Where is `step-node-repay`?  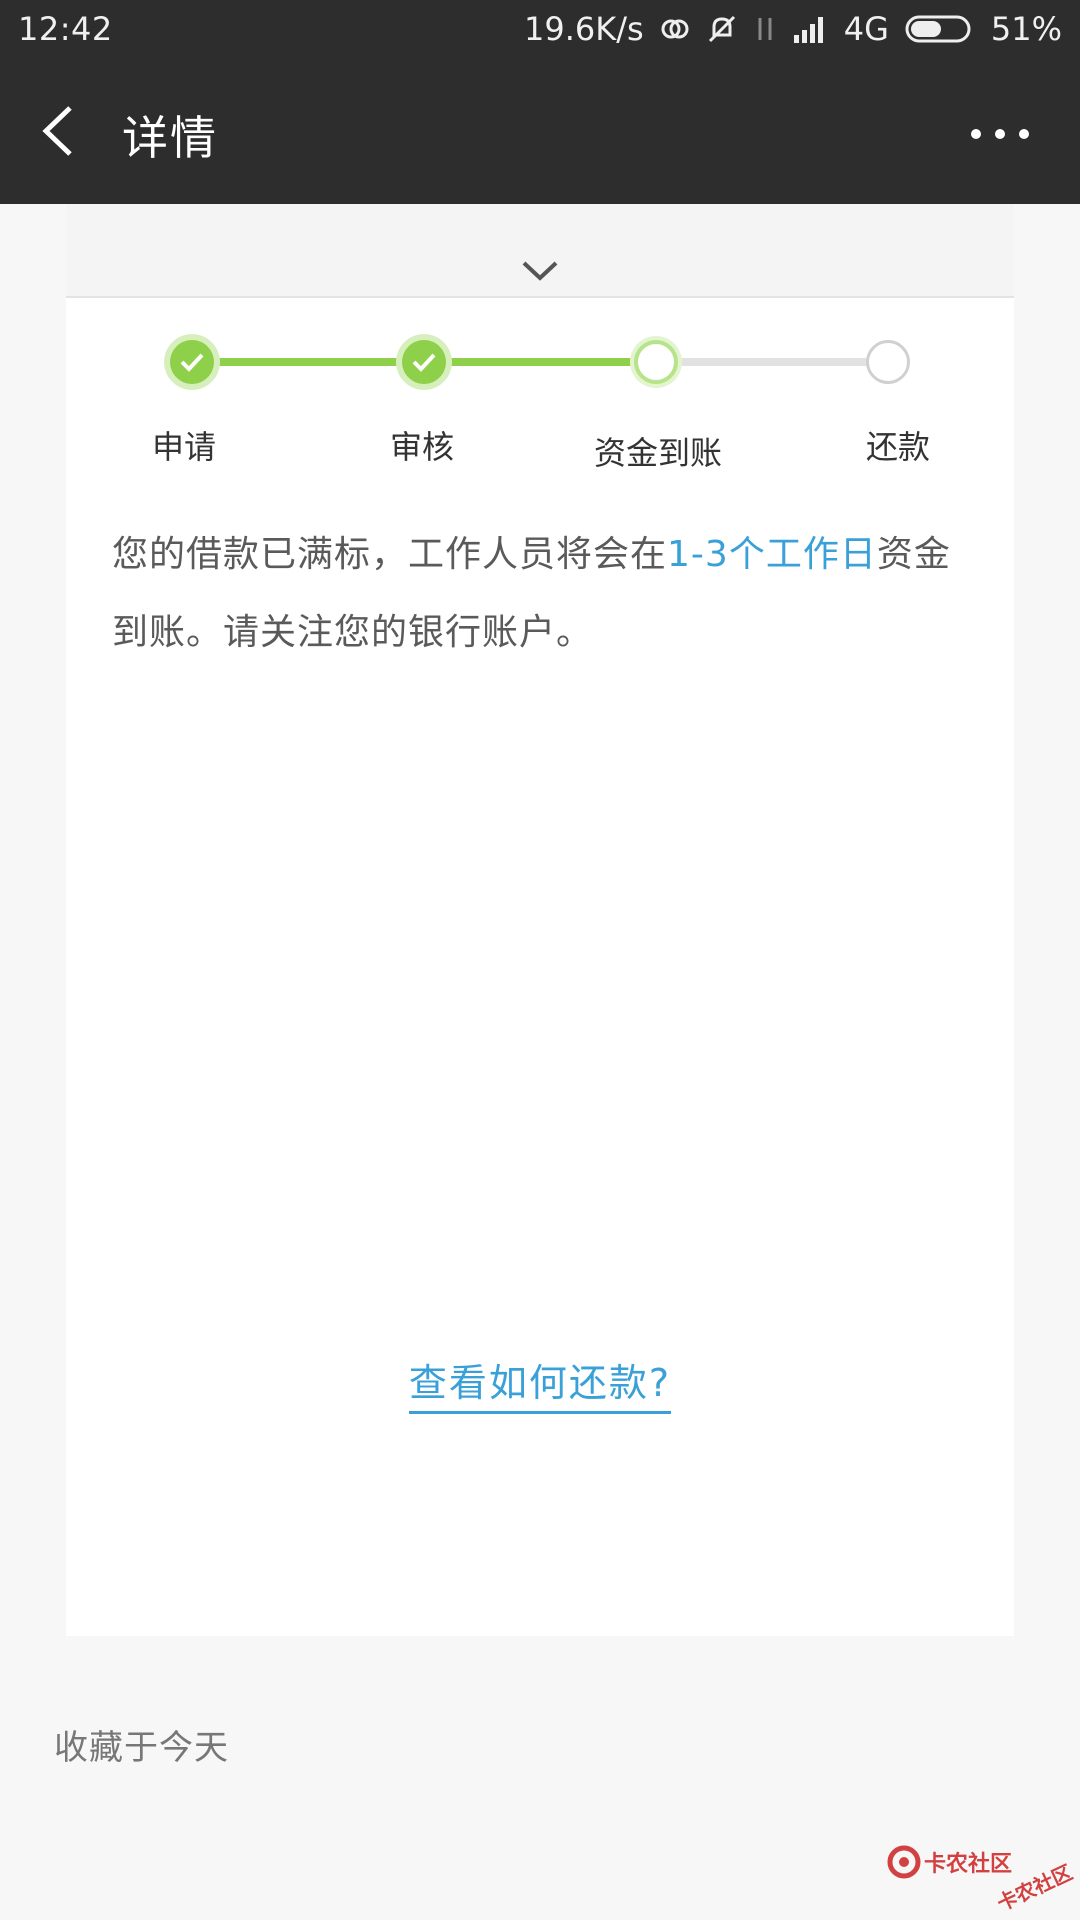 step-node-repay is located at coordinates (888, 362).